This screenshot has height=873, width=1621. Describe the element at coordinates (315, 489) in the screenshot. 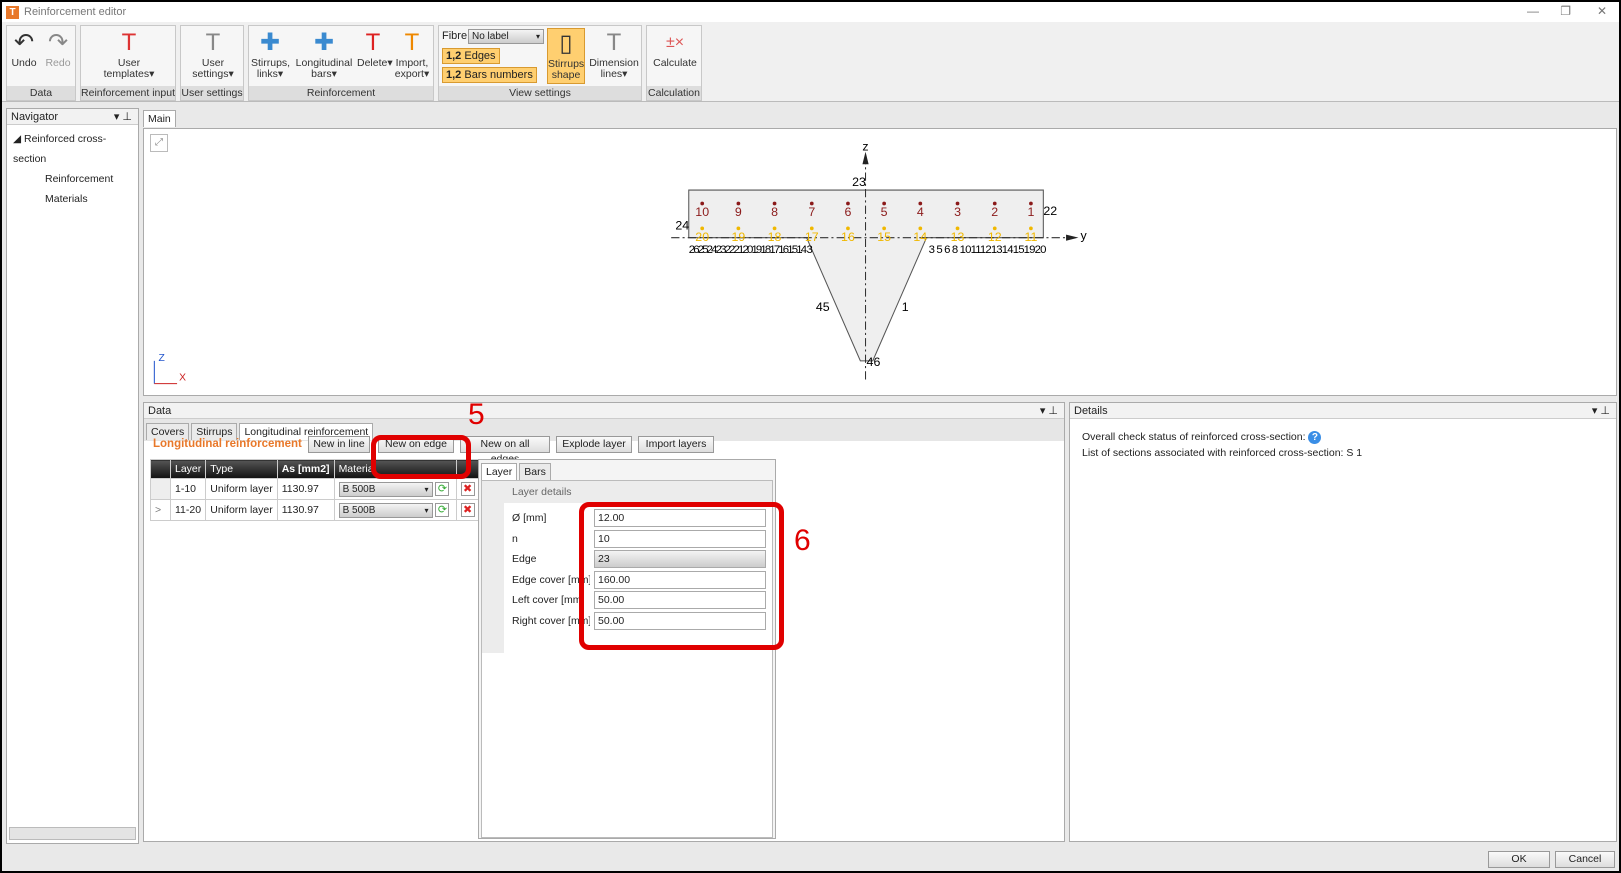

I see `table-row: 1-10Uniform layer1130.97B 500B ⟳✖` at that location.